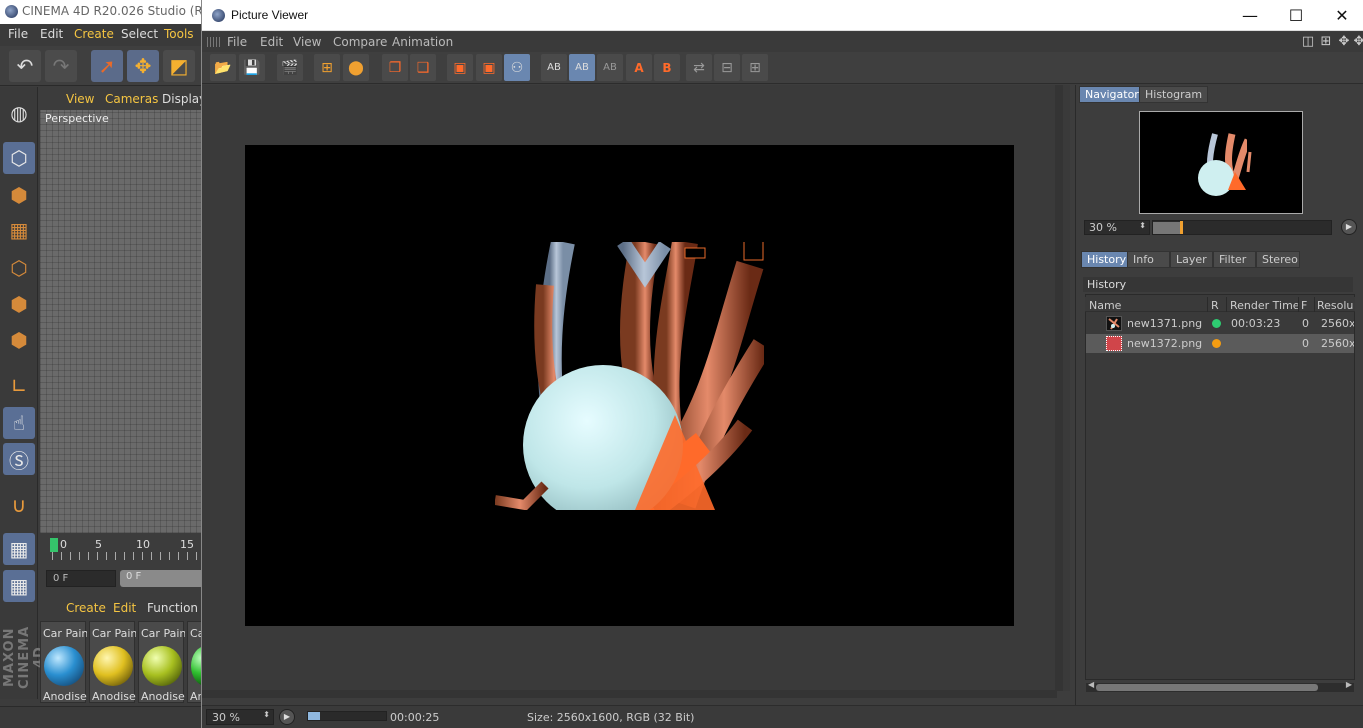  Describe the element at coordinates (184, 99) in the screenshot. I see `viewport-menu-display: Display` at that location.